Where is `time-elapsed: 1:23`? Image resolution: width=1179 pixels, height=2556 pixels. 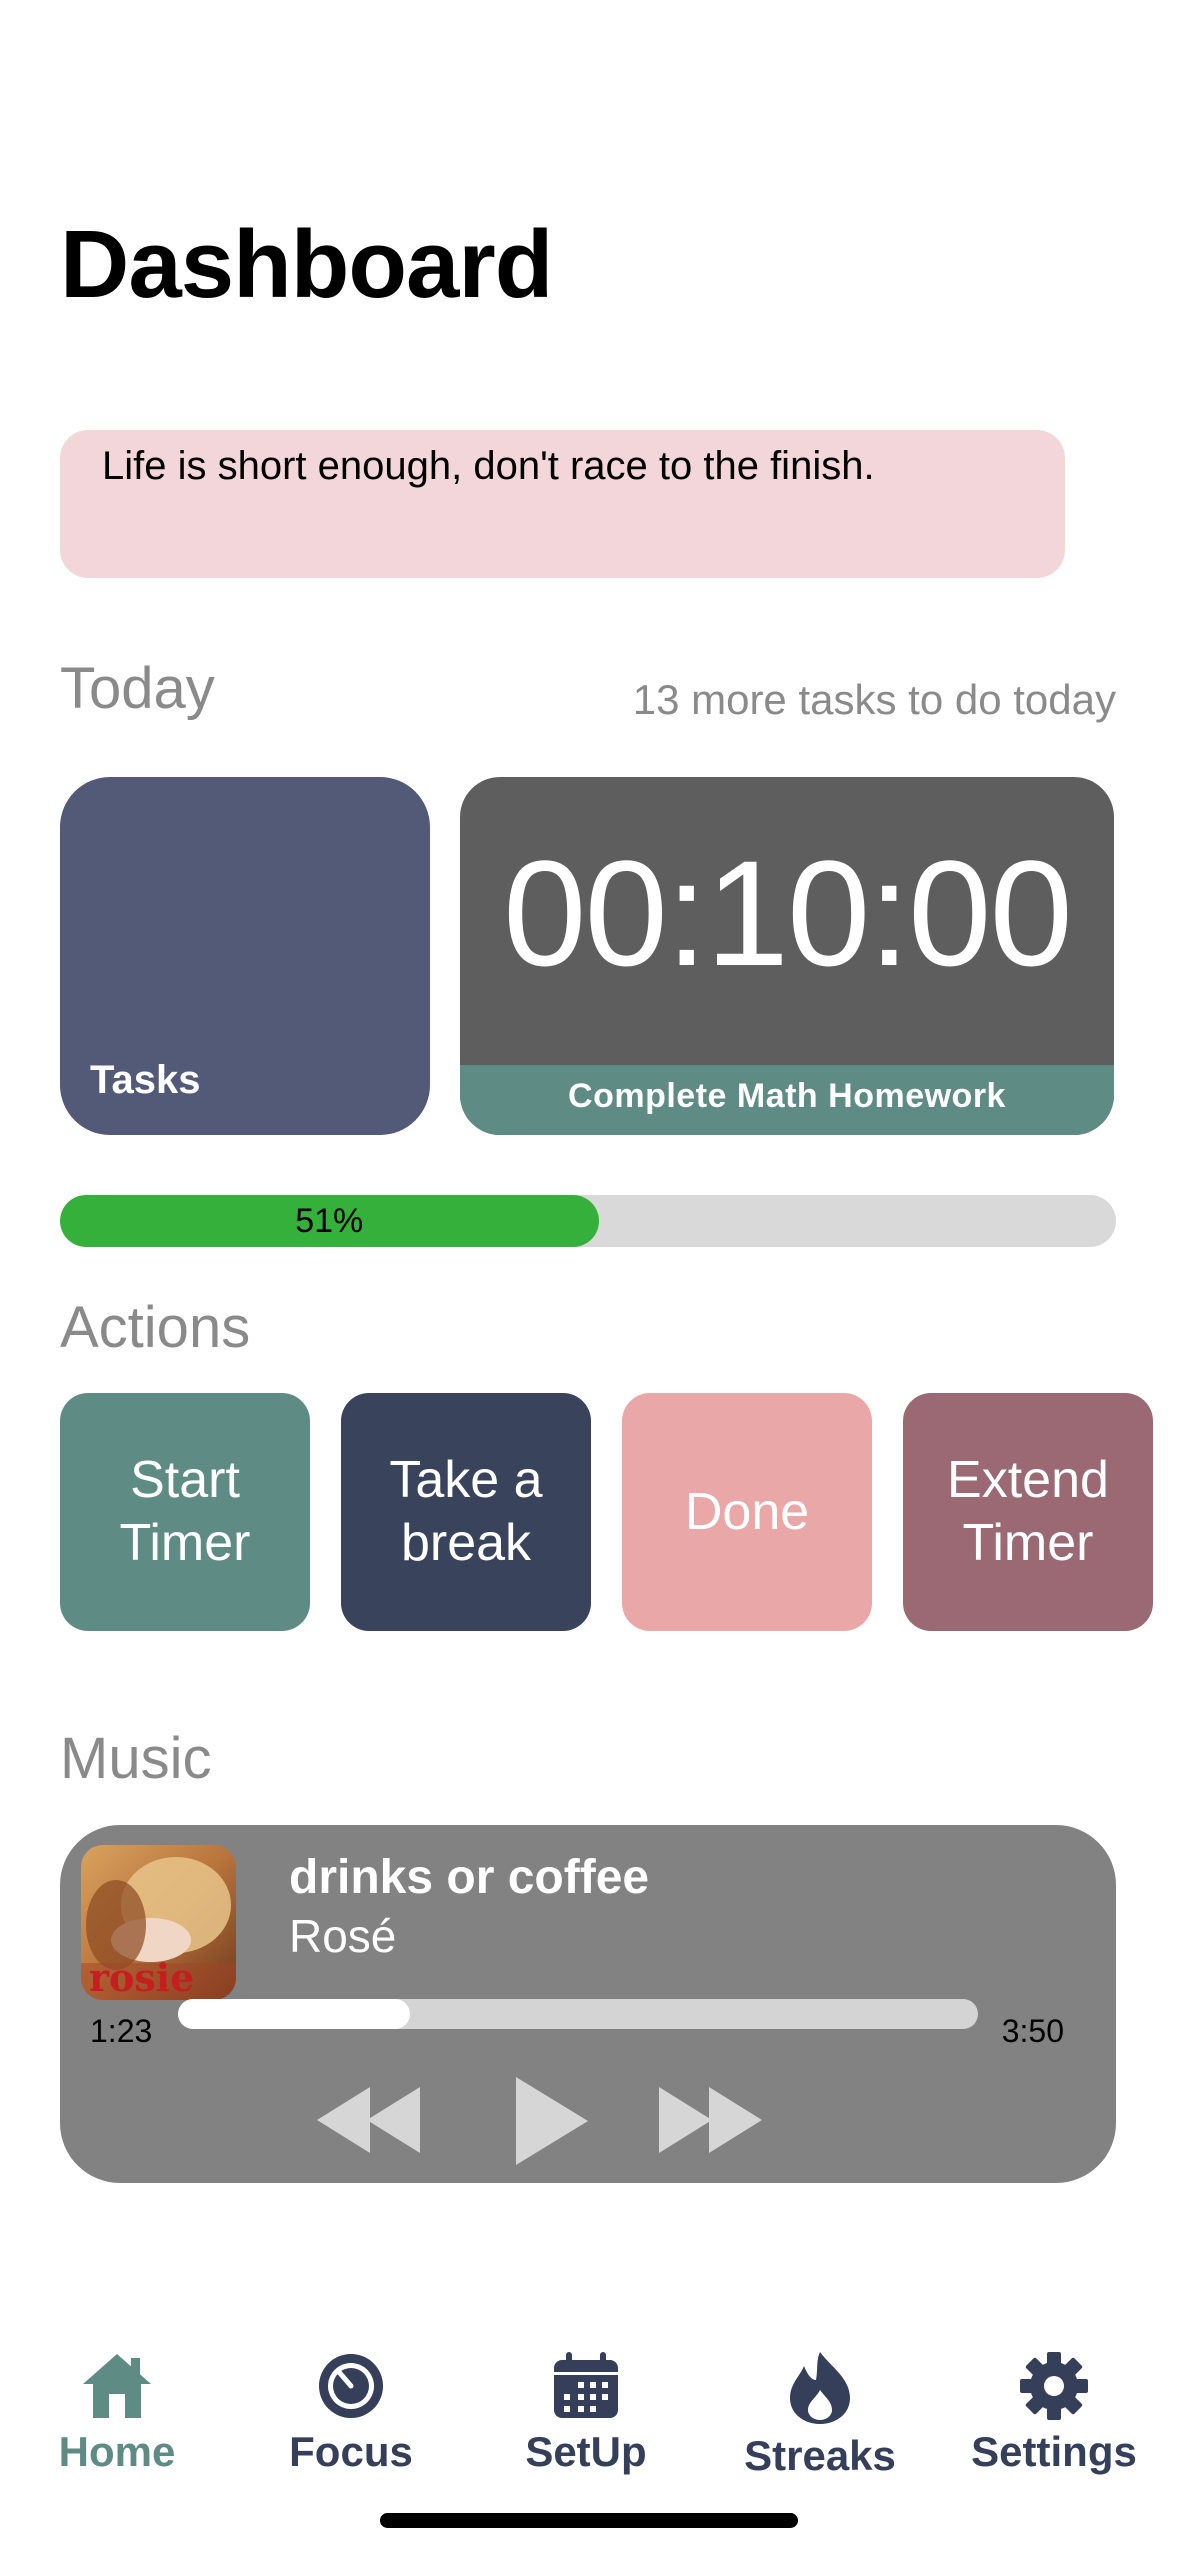
time-elapsed: 1:23 is located at coordinates (121, 2031).